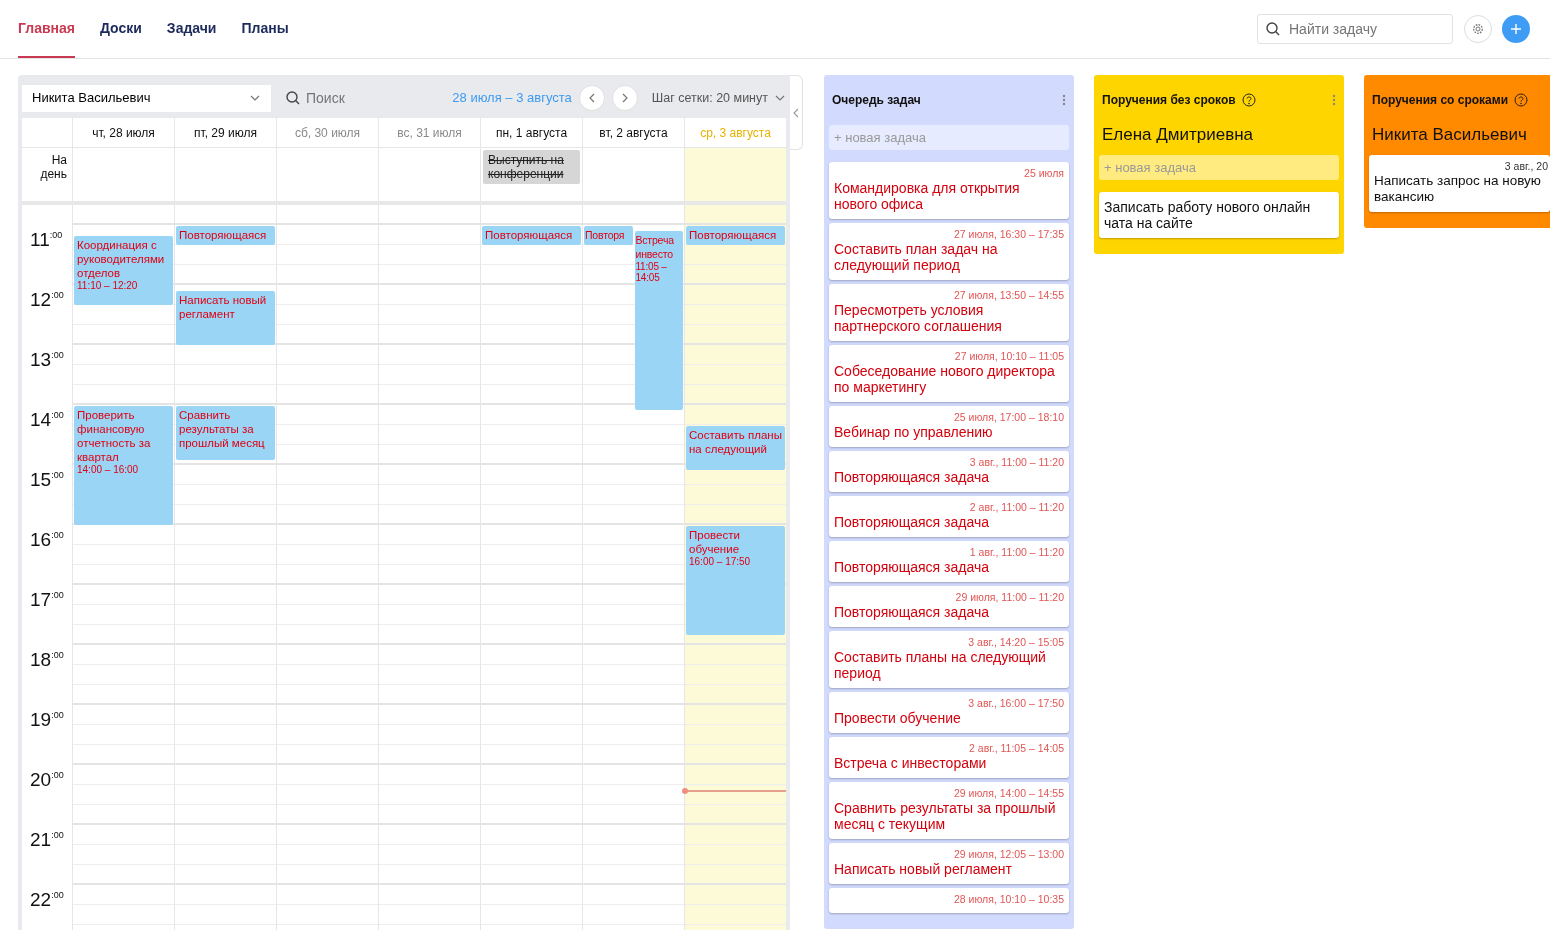 The width and height of the screenshot is (1550, 930). Describe the element at coordinates (735, 448) in the screenshot. I see `calendar-event: Составить планы на следующий` at that location.